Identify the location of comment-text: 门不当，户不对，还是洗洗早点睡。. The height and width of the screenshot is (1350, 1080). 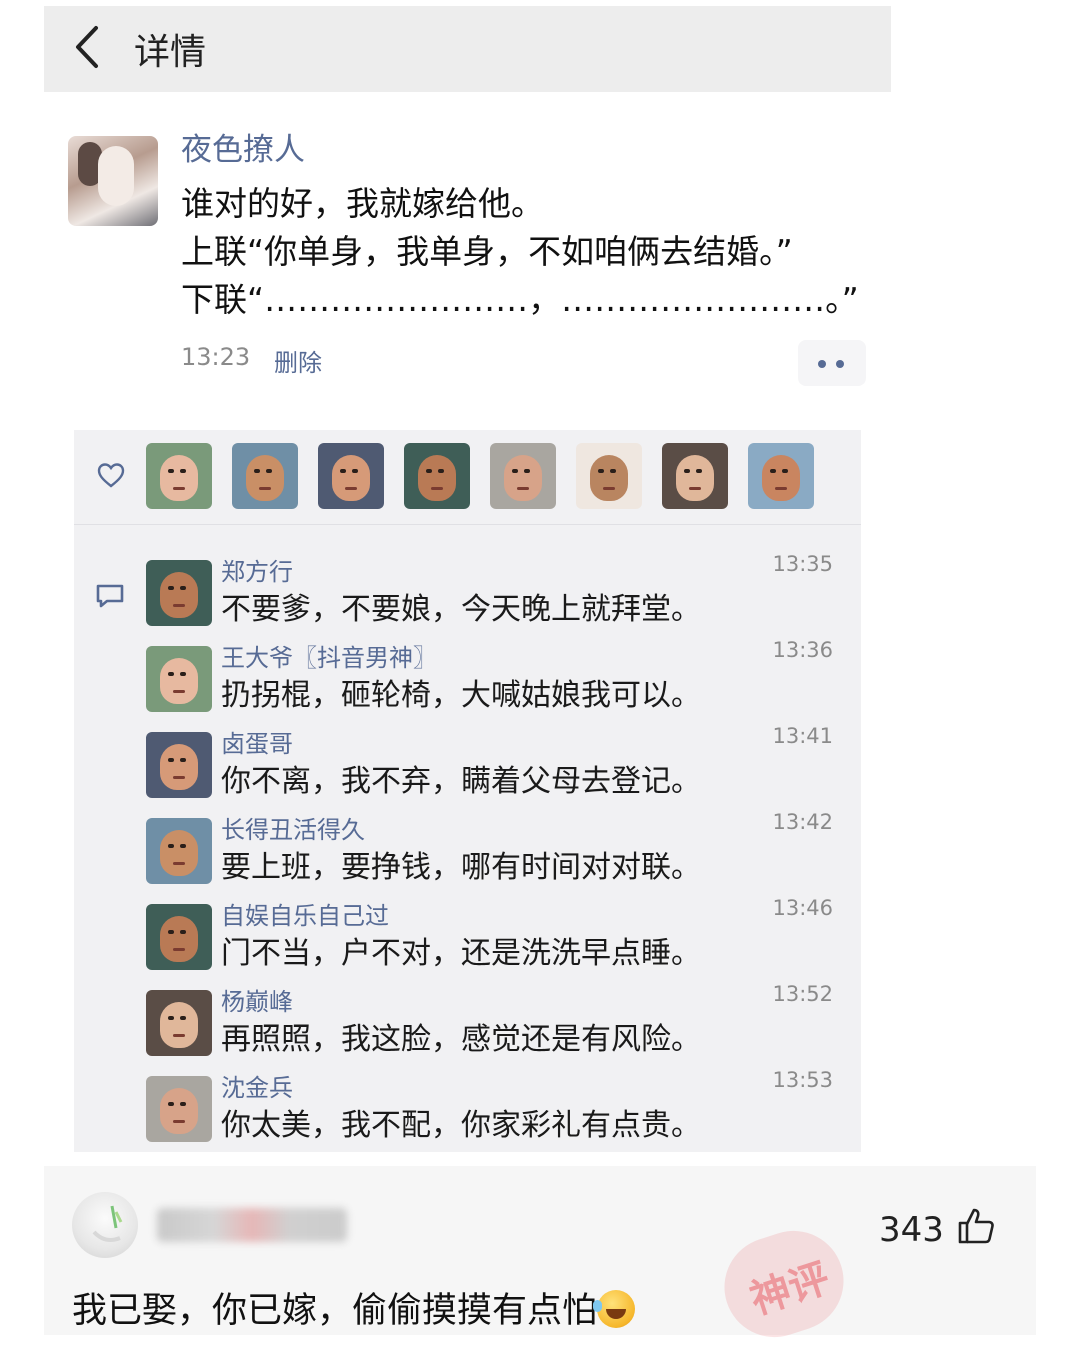
(461, 953).